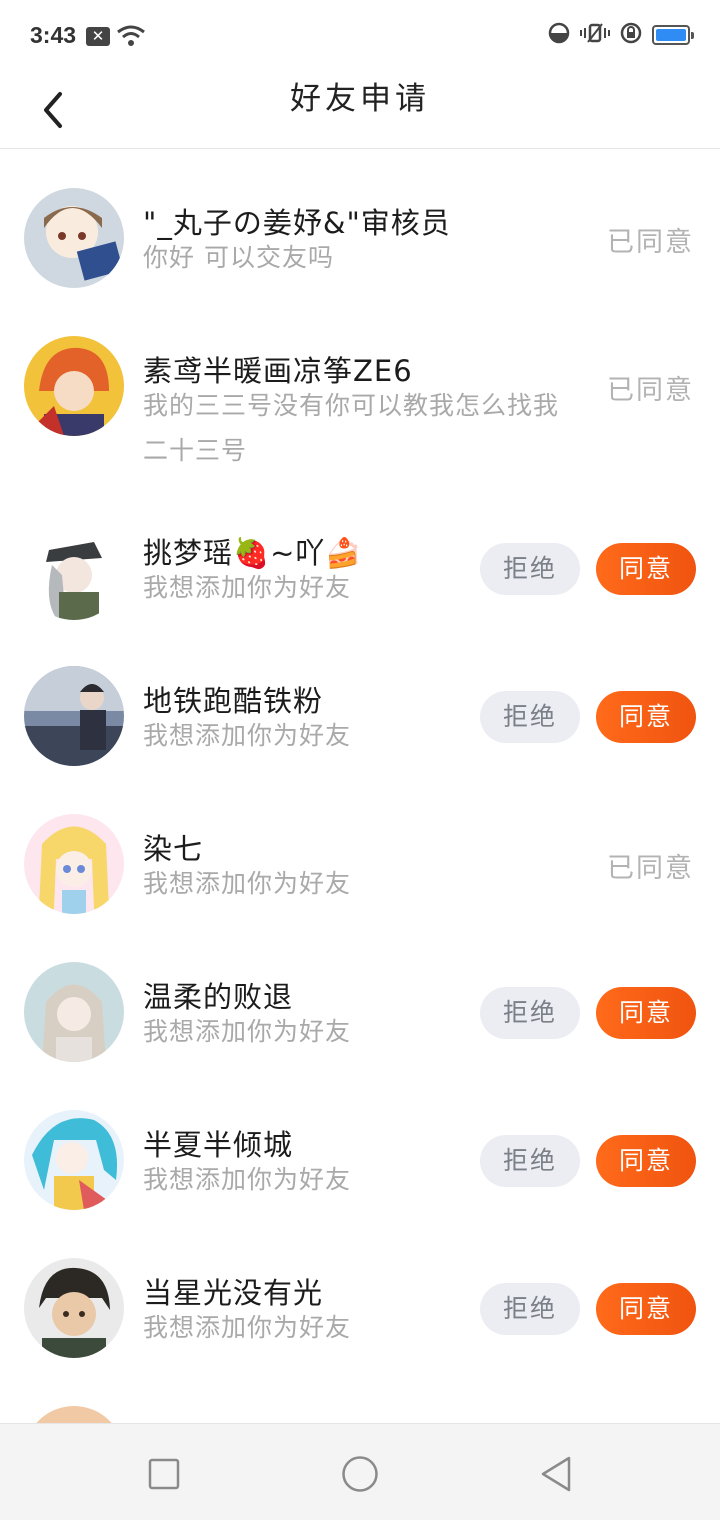 Image resolution: width=720 pixels, height=1520 pixels. I want to click on request-item: 温柔的败退 我想添加你为好友 拒绝 同意, so click(360, 996).